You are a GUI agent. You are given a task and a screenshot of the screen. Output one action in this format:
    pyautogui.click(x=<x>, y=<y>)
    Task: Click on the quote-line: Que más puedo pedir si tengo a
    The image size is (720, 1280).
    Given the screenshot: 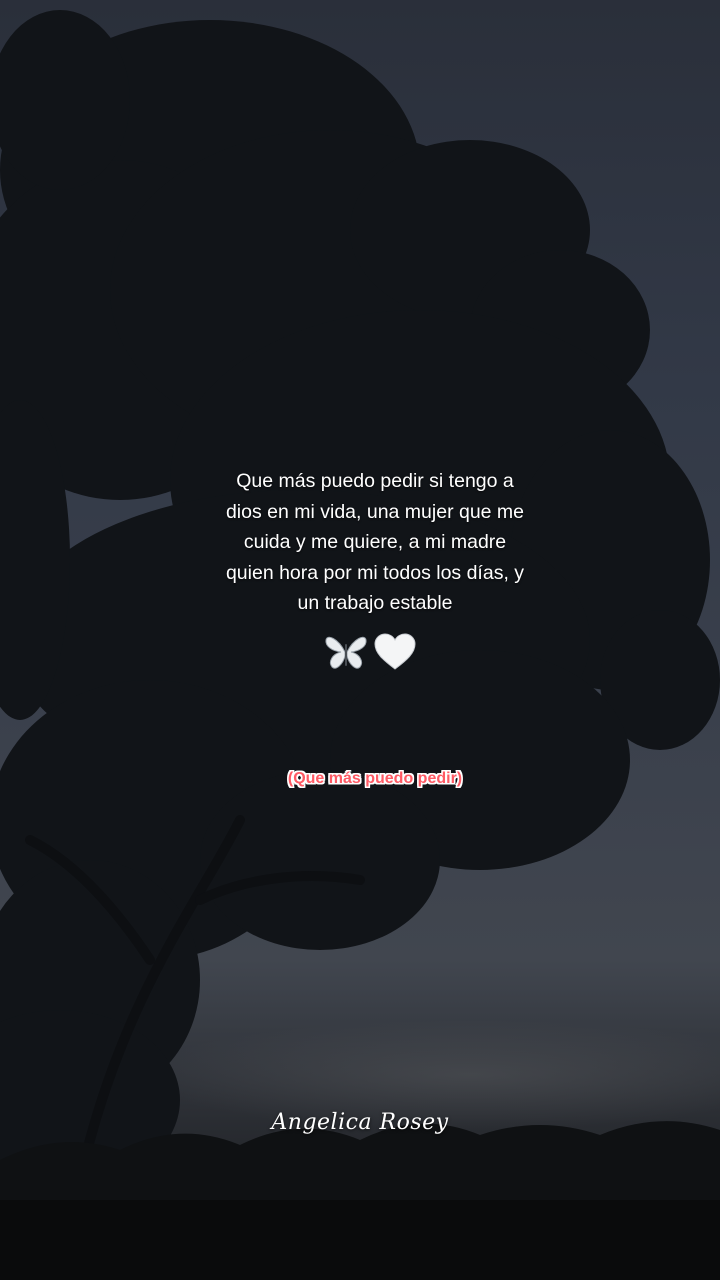 What is the action you would take?
    pyautogui.click(x=375, y=481)
    